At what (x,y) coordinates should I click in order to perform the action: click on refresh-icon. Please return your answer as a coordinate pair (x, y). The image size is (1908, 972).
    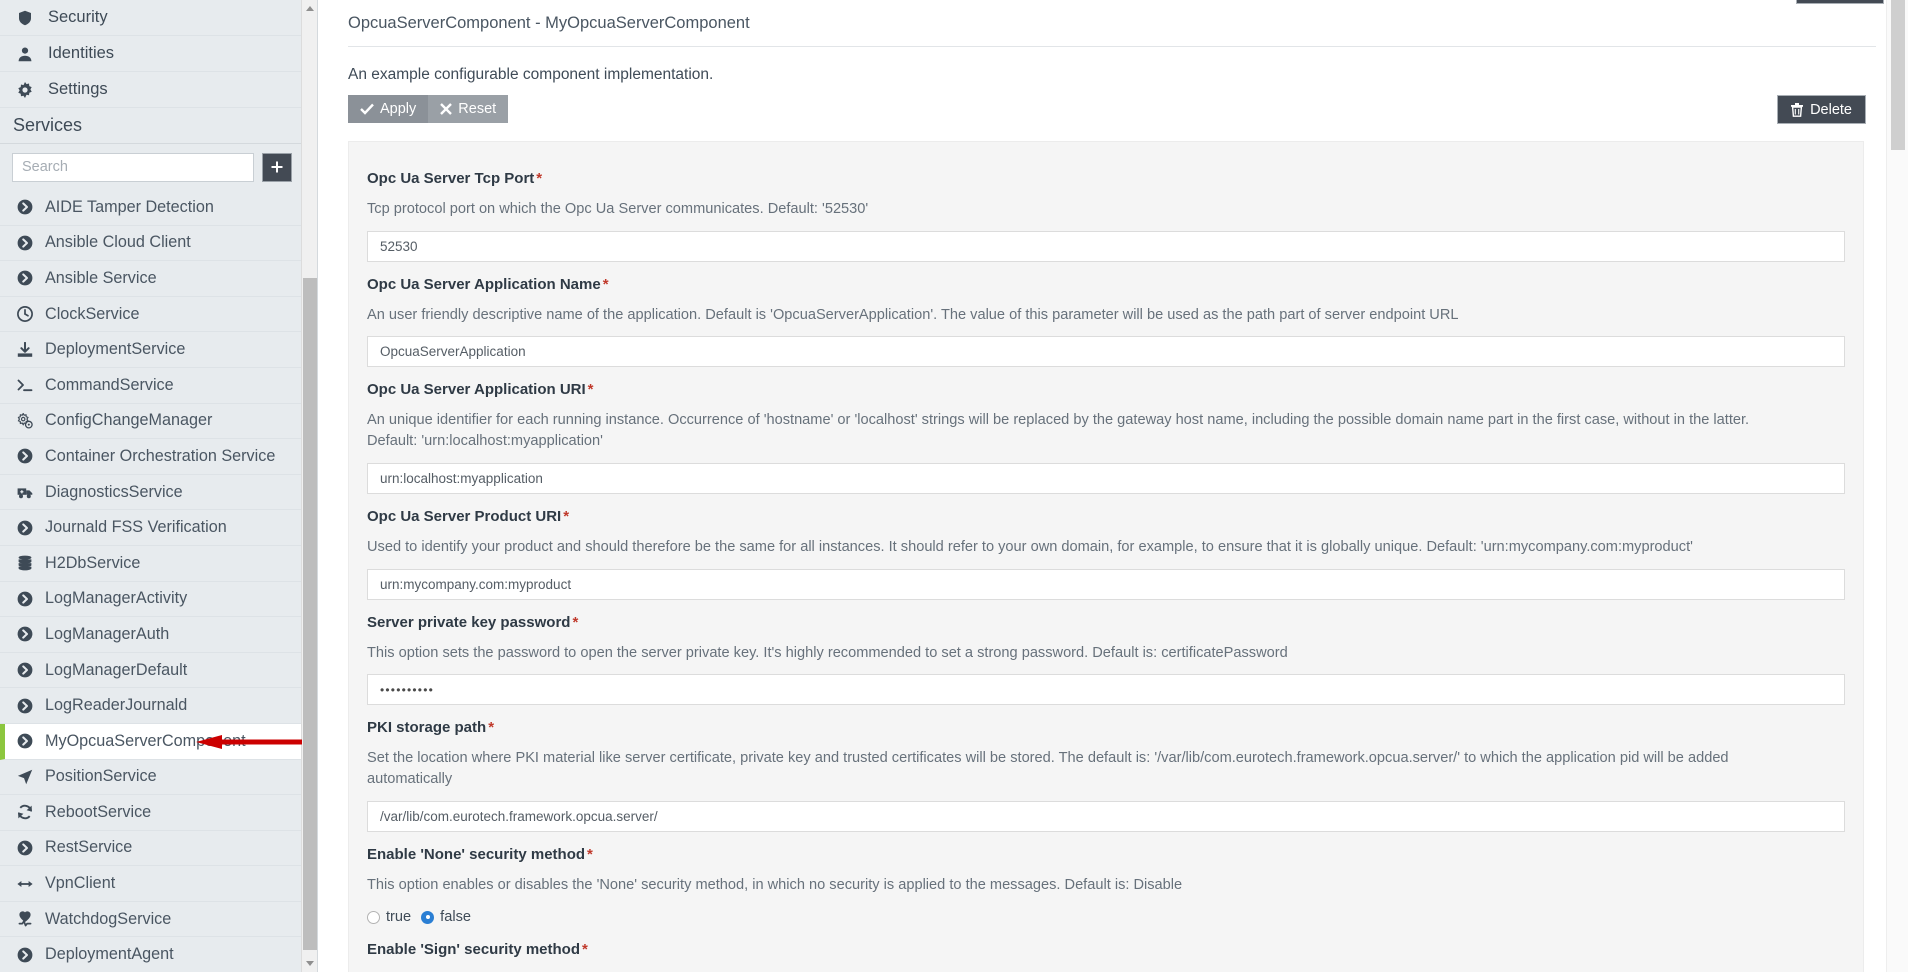
    Looking at the image, I should click on (27, 812).